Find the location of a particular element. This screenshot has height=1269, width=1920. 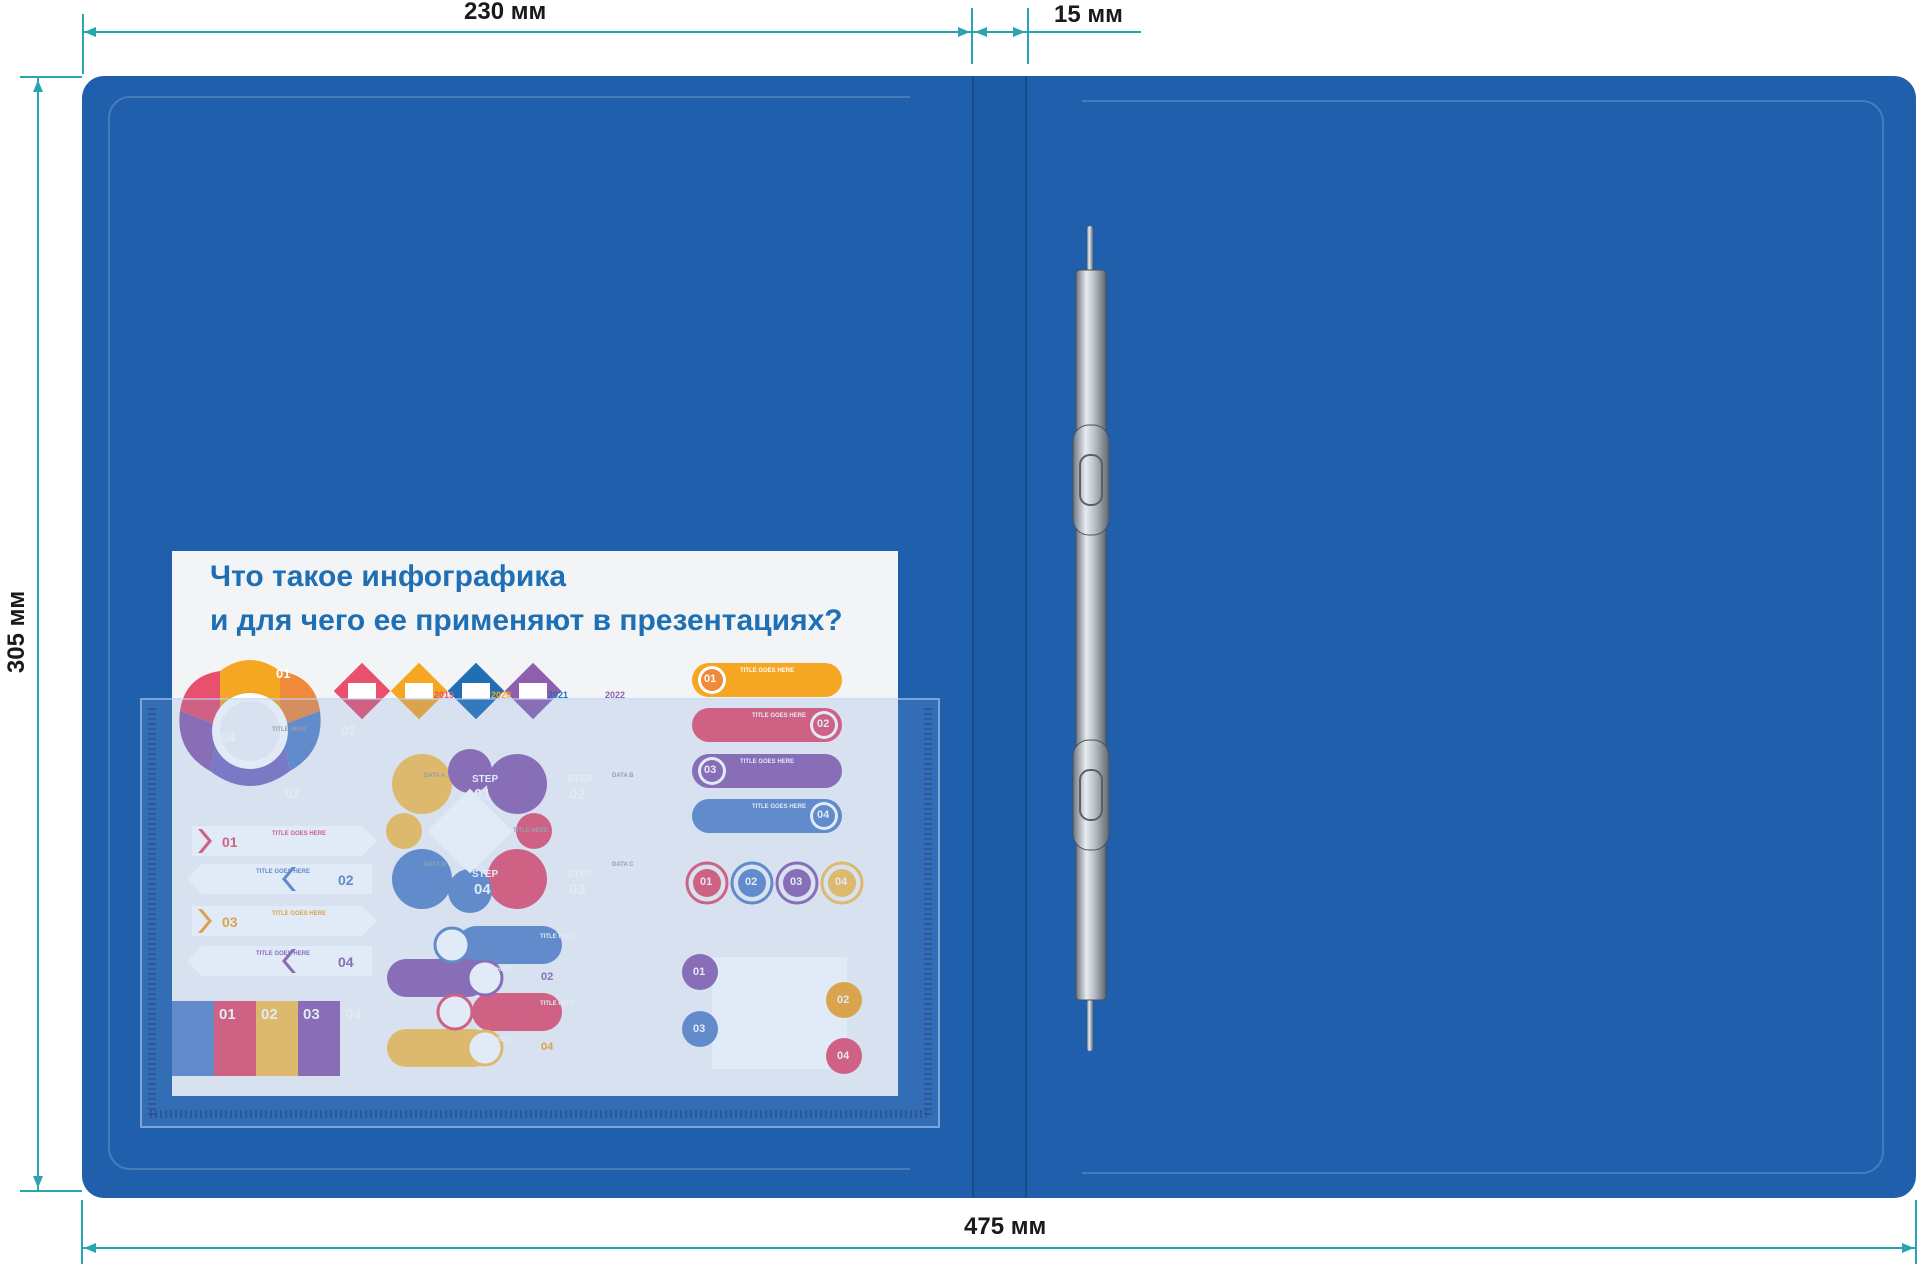

folder-spine is located at coordinates (999, 637).